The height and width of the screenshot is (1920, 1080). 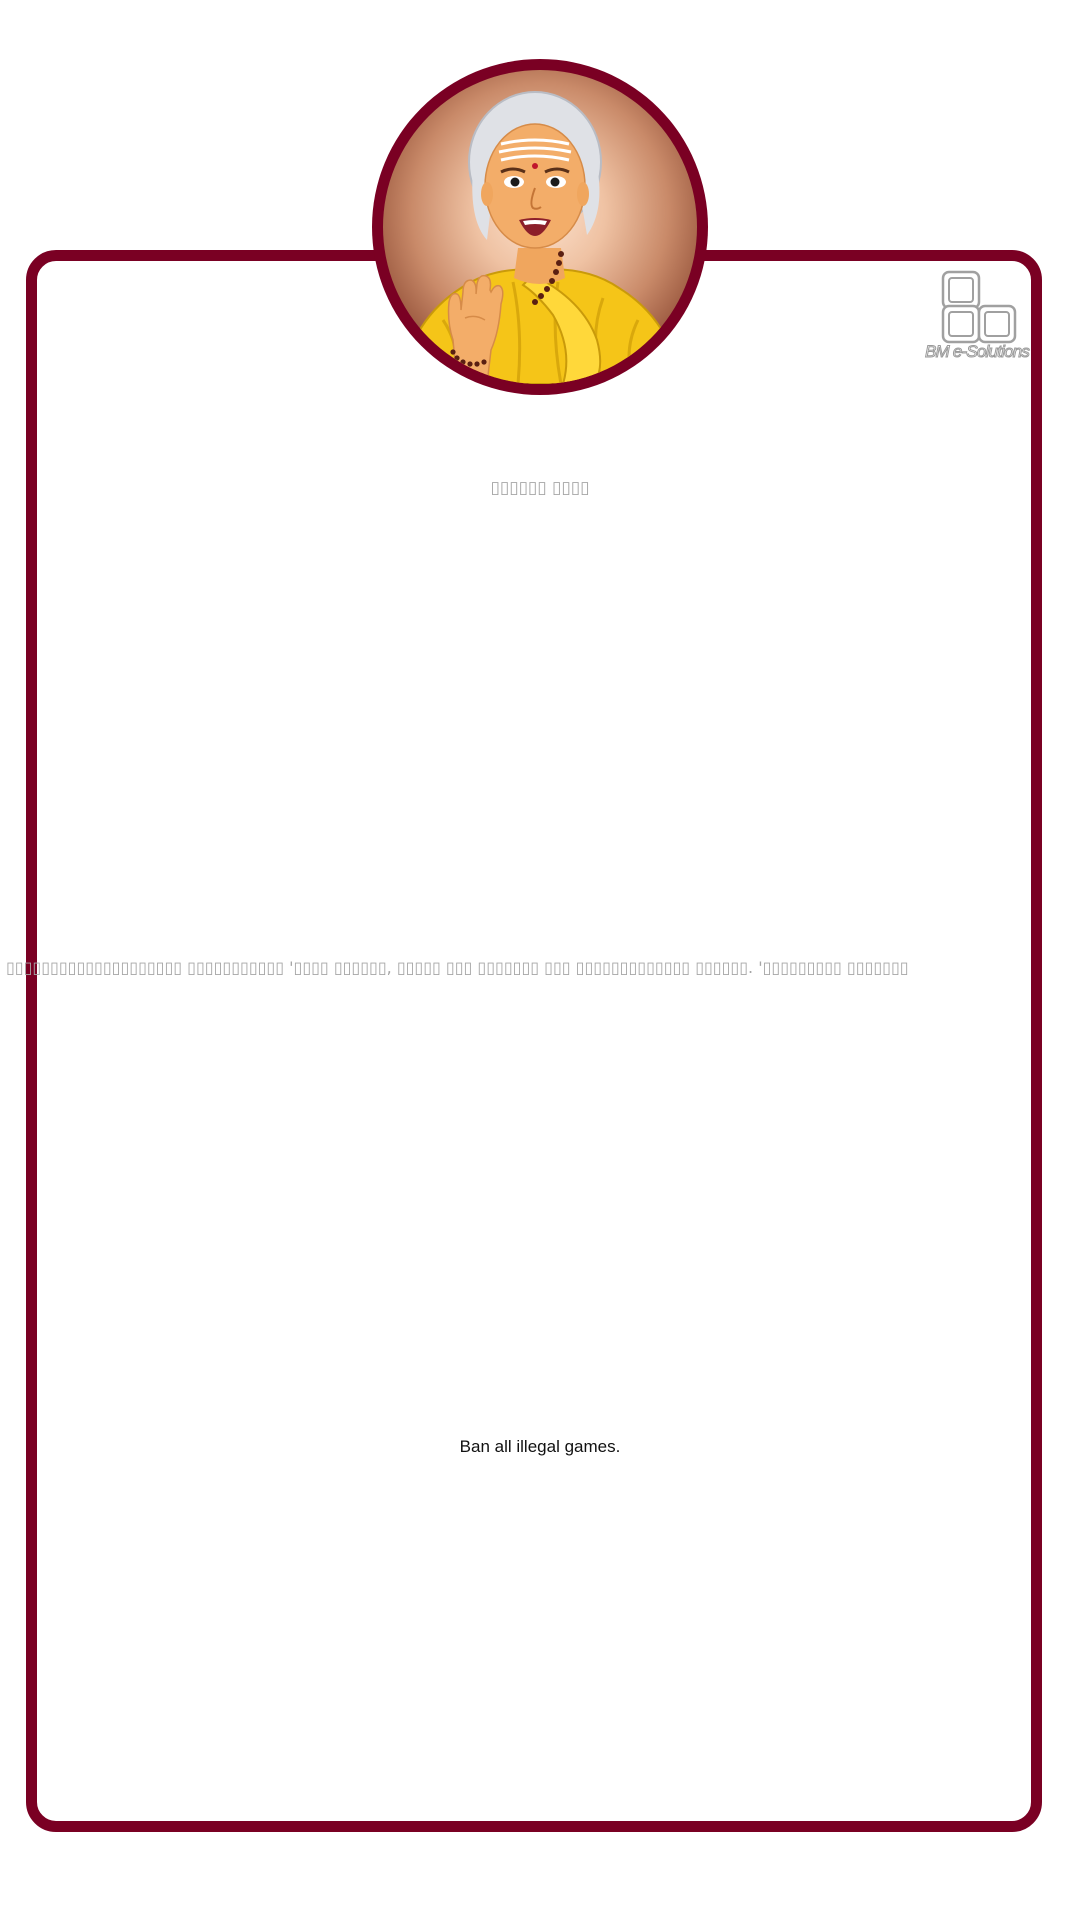 What do you see at coordinates (979, 307) in the screenshot?
I see `app-logo-squares-icon` at bounding box center [979, 307].